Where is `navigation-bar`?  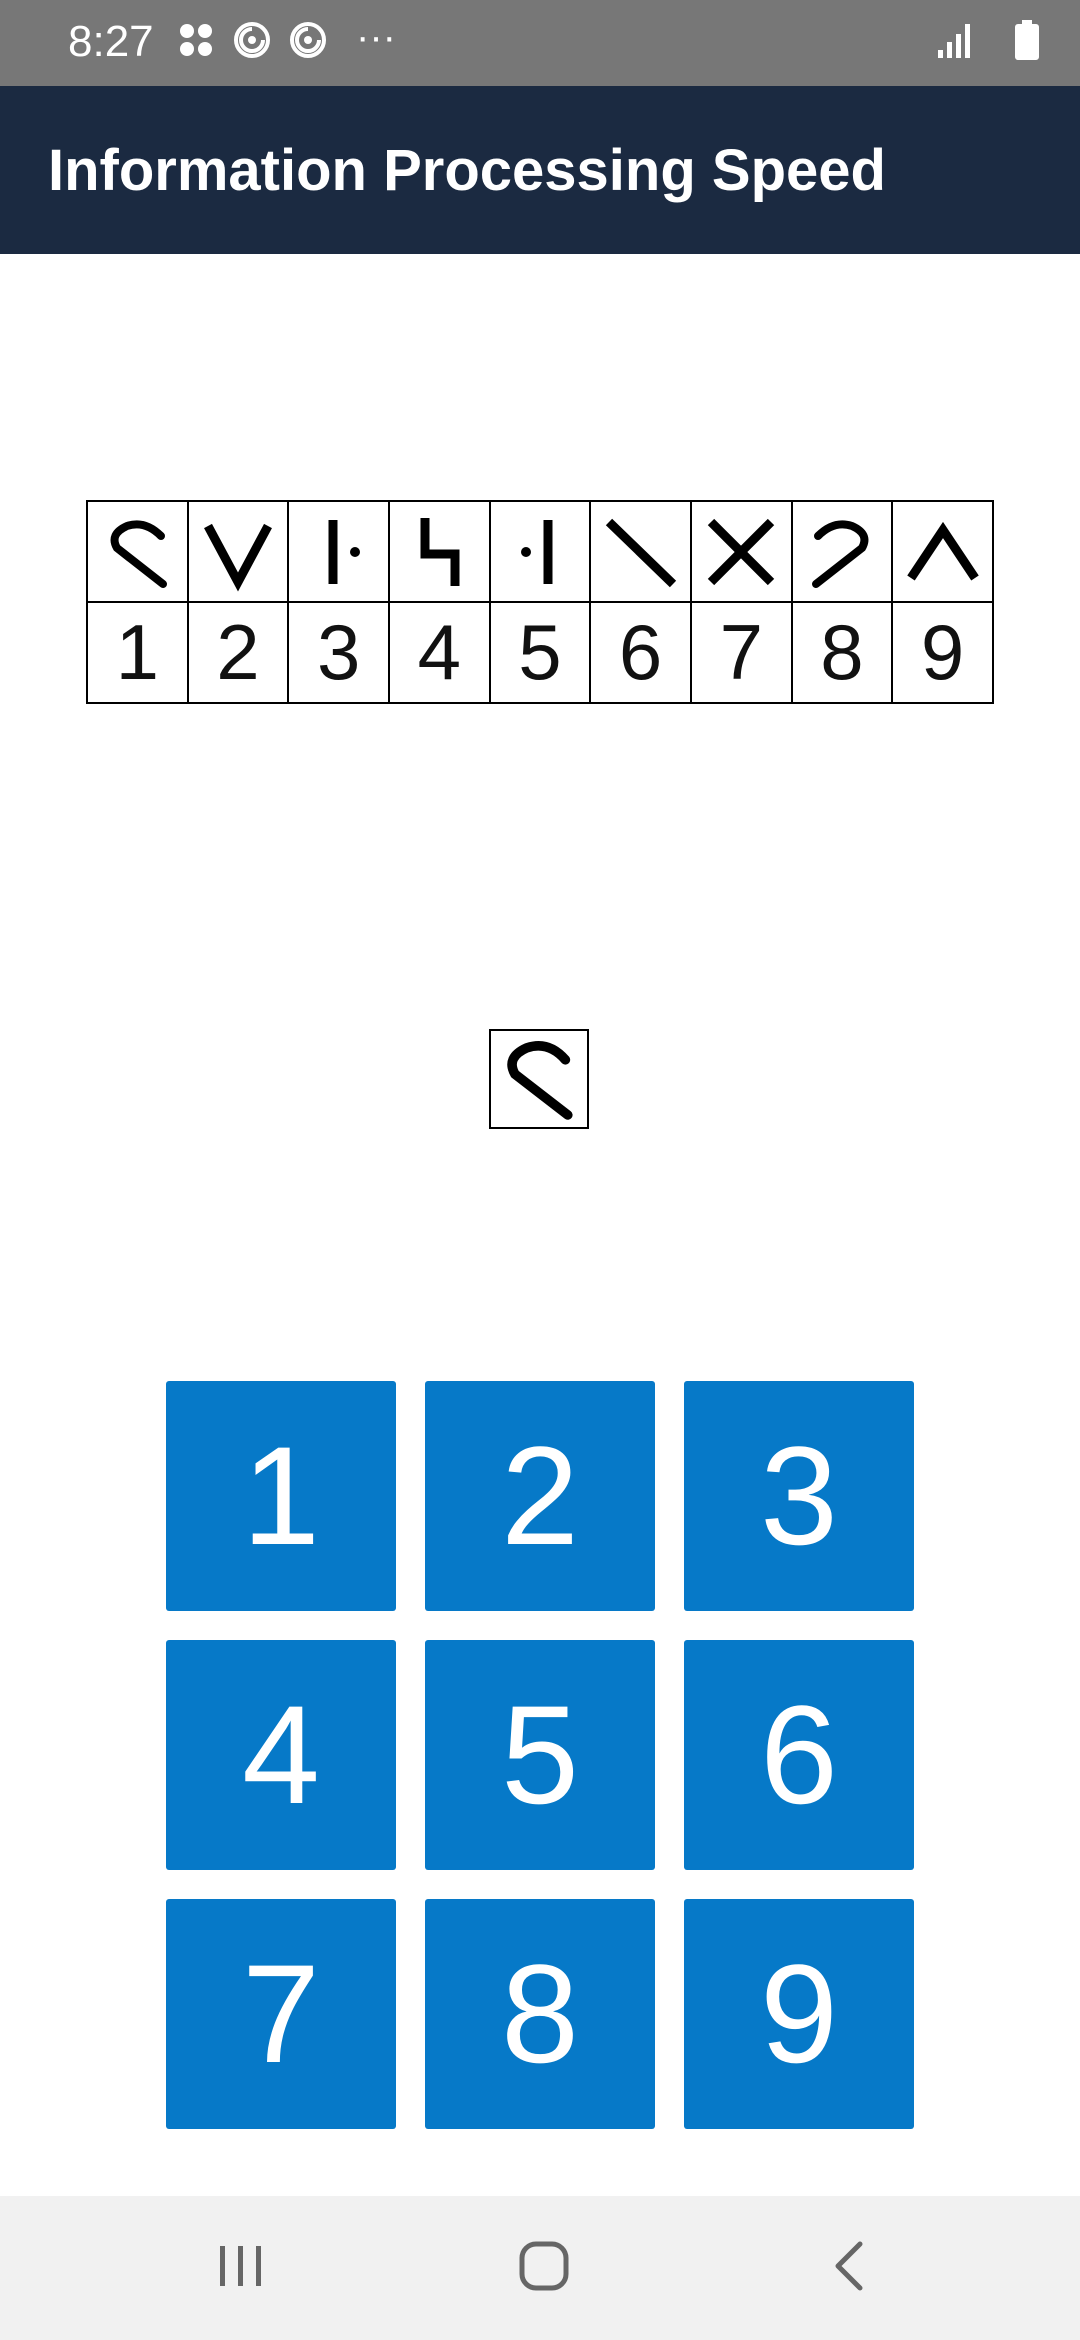
navigation-bar is located at coordinates (540, 2268).